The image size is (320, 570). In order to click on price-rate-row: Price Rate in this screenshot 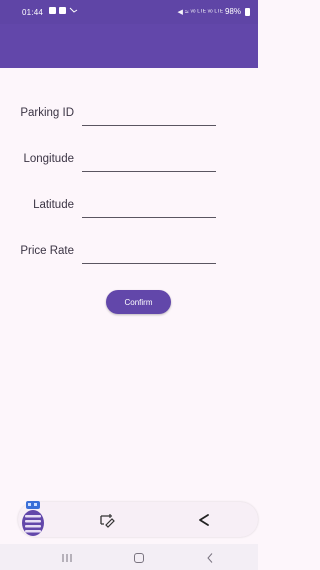, I will do `click(129, 254)`.